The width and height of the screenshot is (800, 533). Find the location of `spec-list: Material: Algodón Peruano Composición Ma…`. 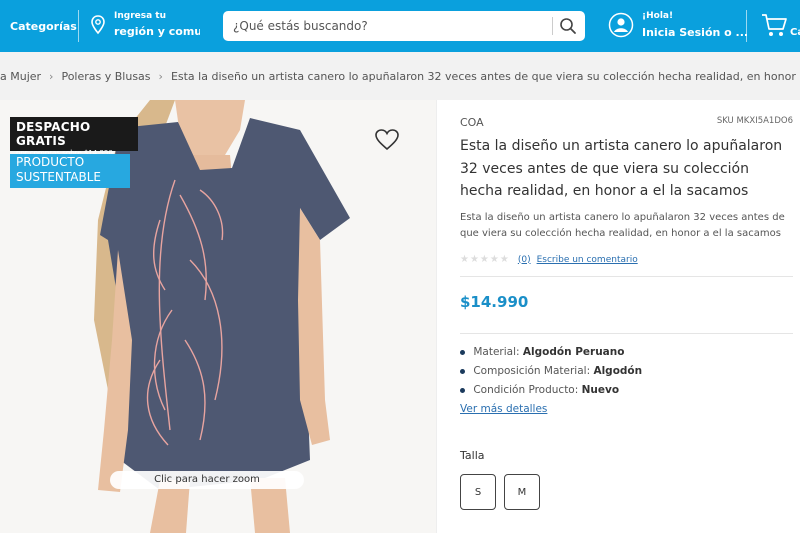

spec-list: Material: Algodón Peruano Composición Ma… is located at coordinates (551, 371).